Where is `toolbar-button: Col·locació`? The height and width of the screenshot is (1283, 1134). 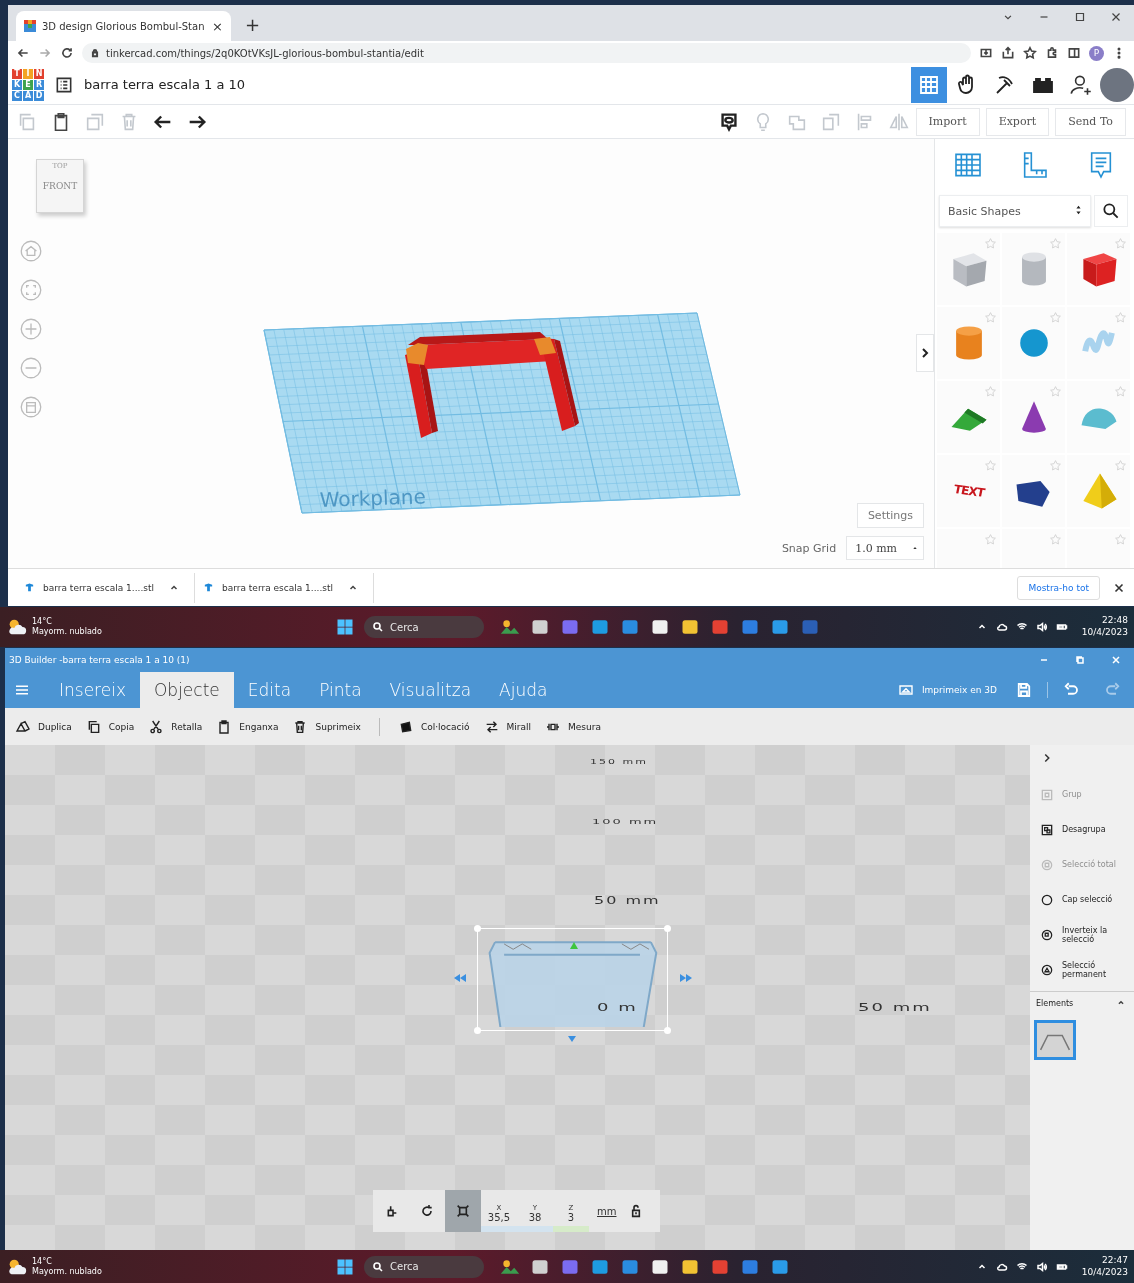
toolbar-button: Col·locació is located at coordinates (433, 726).